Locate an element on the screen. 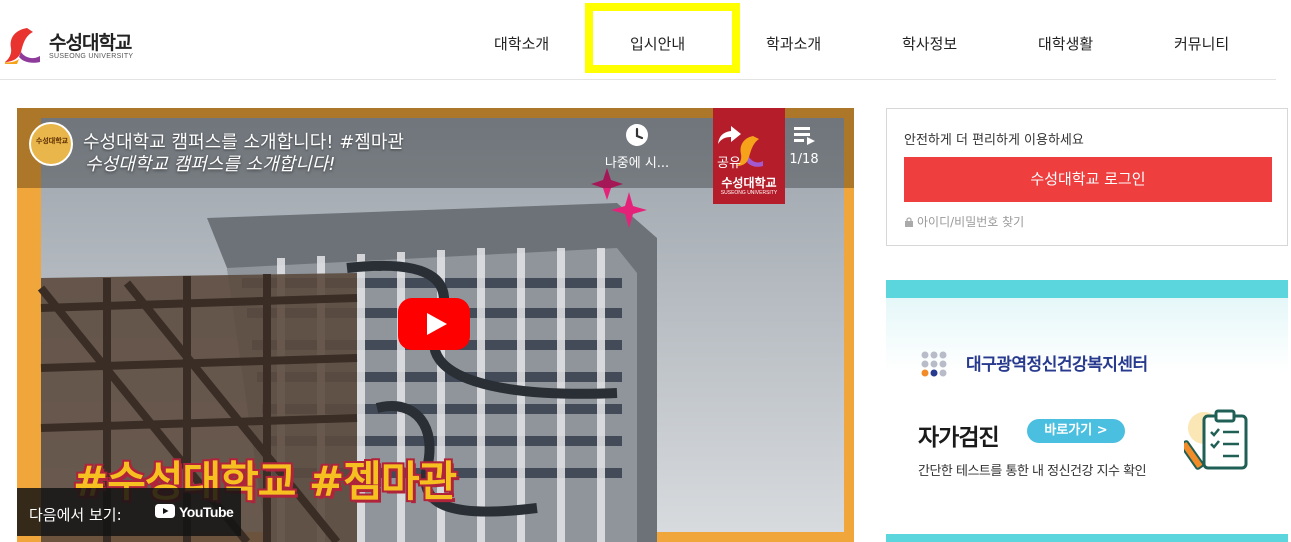 The height and width of the screenshot is (542, 1291). watch-on-youtube-button: 다음에서 보기: YouTube is located at coordinates (129, 512).